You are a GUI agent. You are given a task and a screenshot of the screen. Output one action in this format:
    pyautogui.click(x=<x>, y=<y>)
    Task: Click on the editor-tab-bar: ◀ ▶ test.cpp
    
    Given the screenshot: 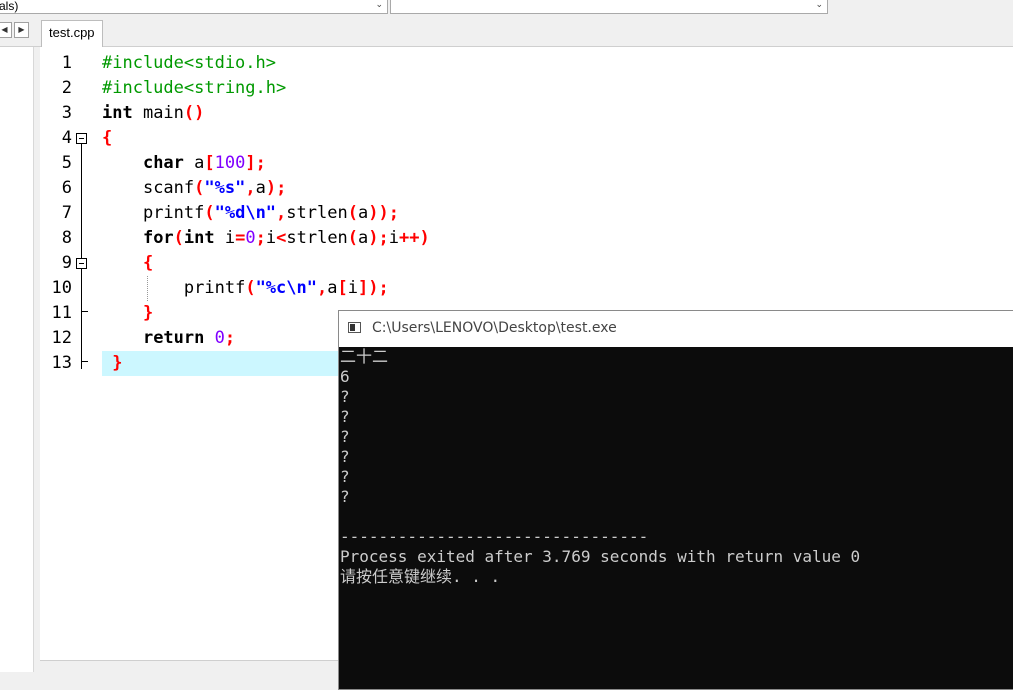 What is the action you would take?
    pyautogui.click(x=506, y=32)
    